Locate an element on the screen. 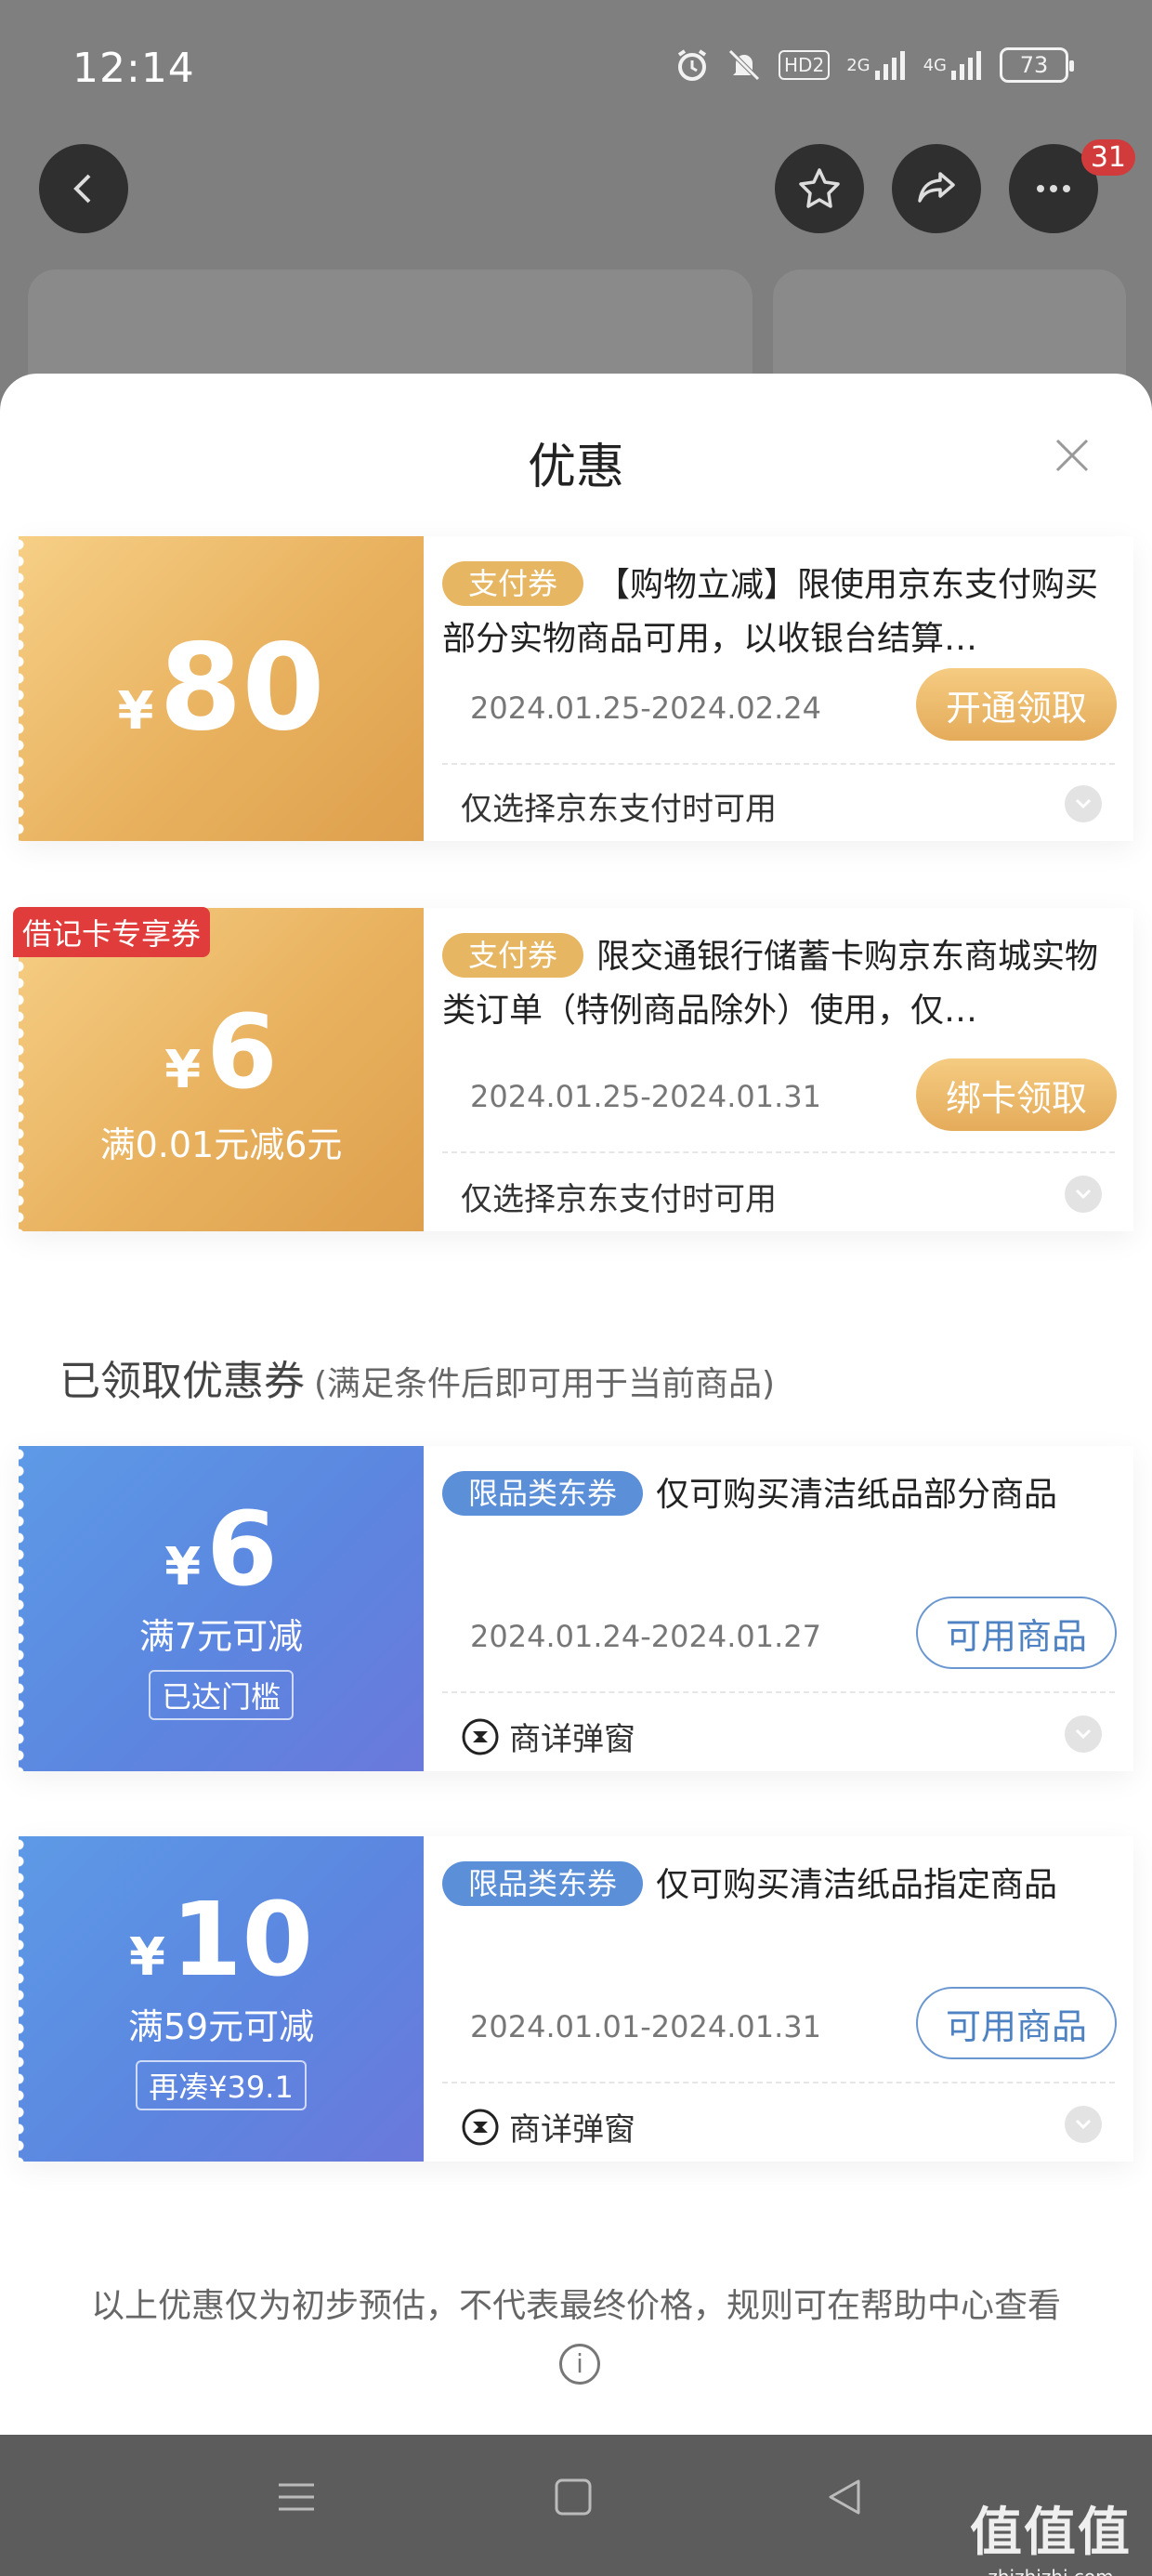  debit-card-exclusive-tag: 借记卡专享券 is located at coordinates (112, 932).